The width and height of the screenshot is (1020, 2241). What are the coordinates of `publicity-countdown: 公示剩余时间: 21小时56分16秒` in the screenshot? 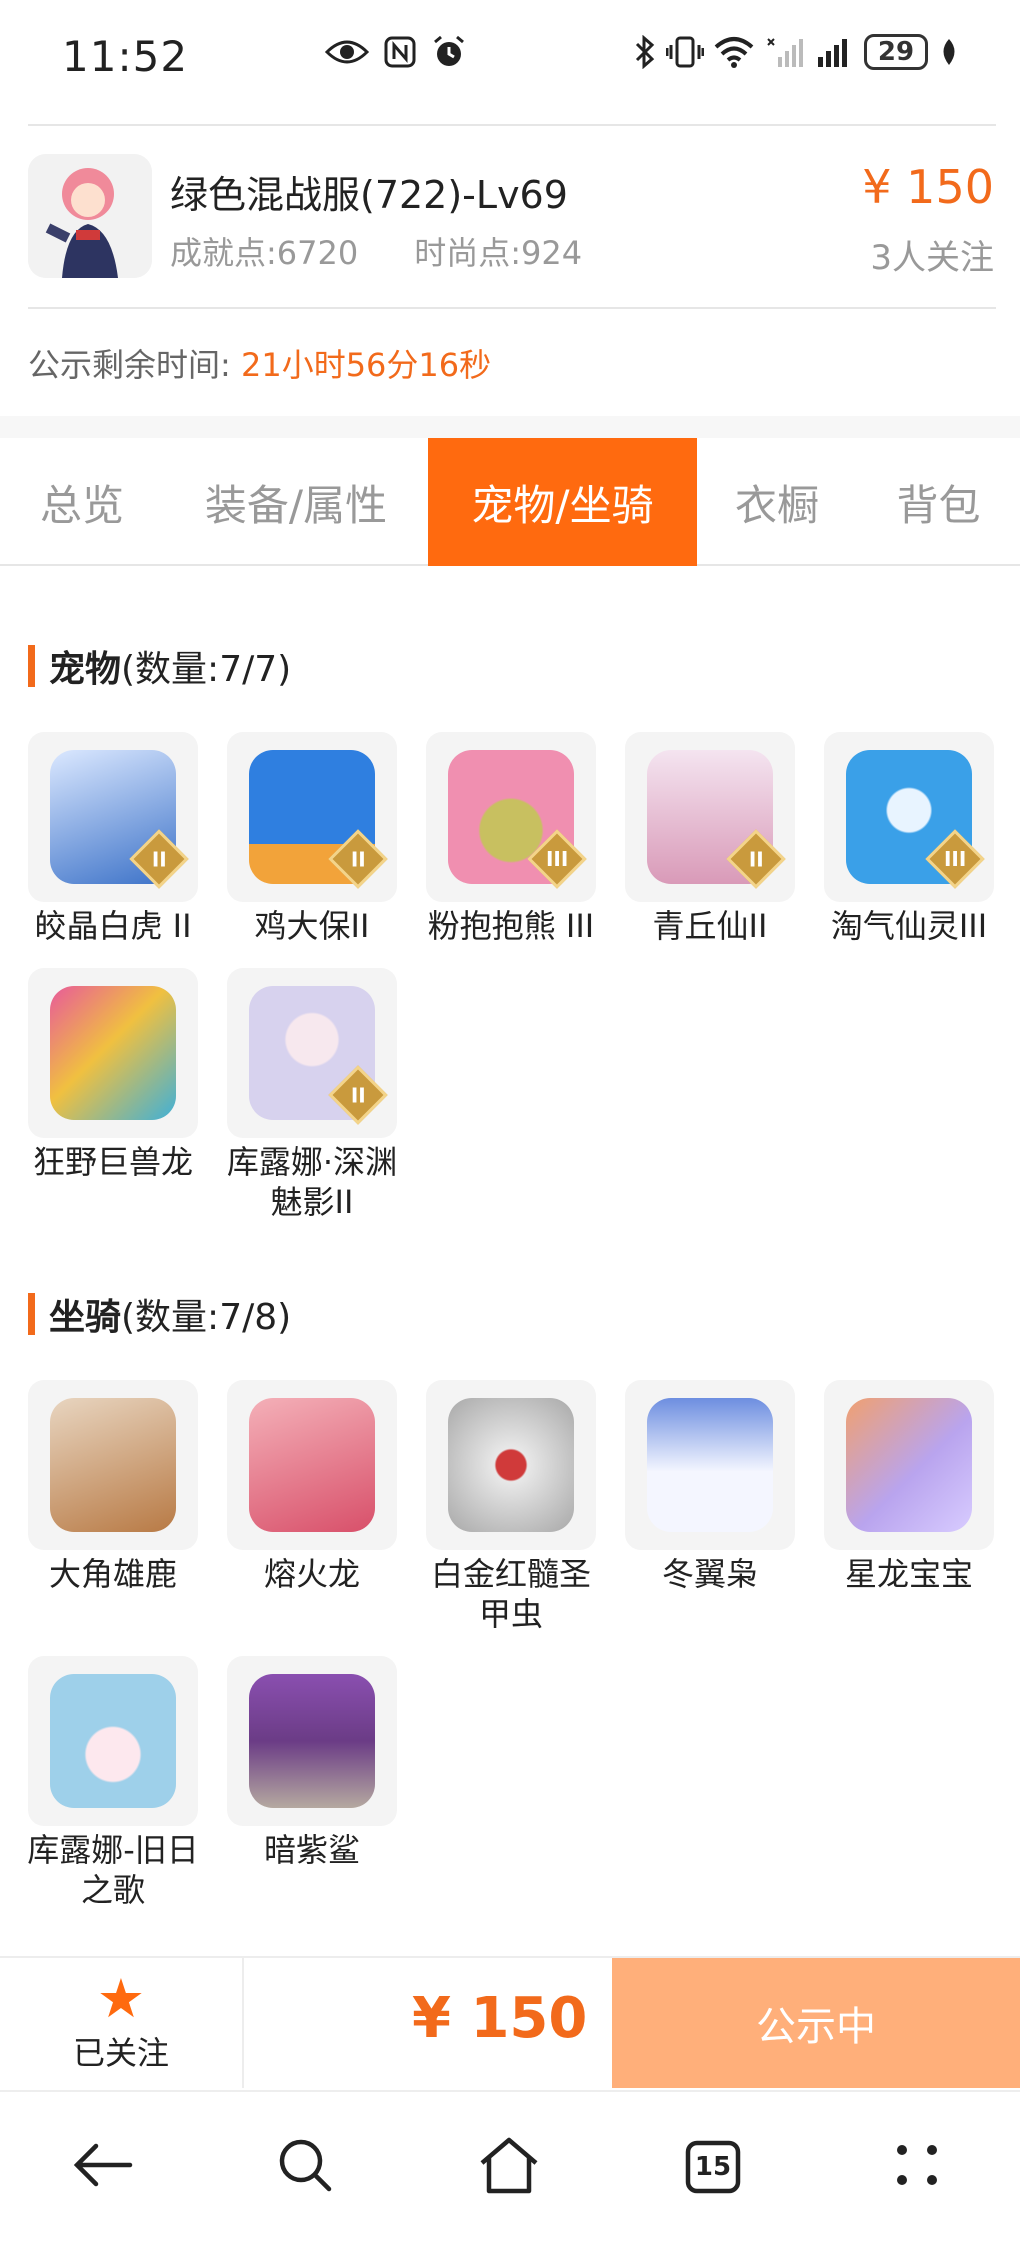 It's located at (259, 363).